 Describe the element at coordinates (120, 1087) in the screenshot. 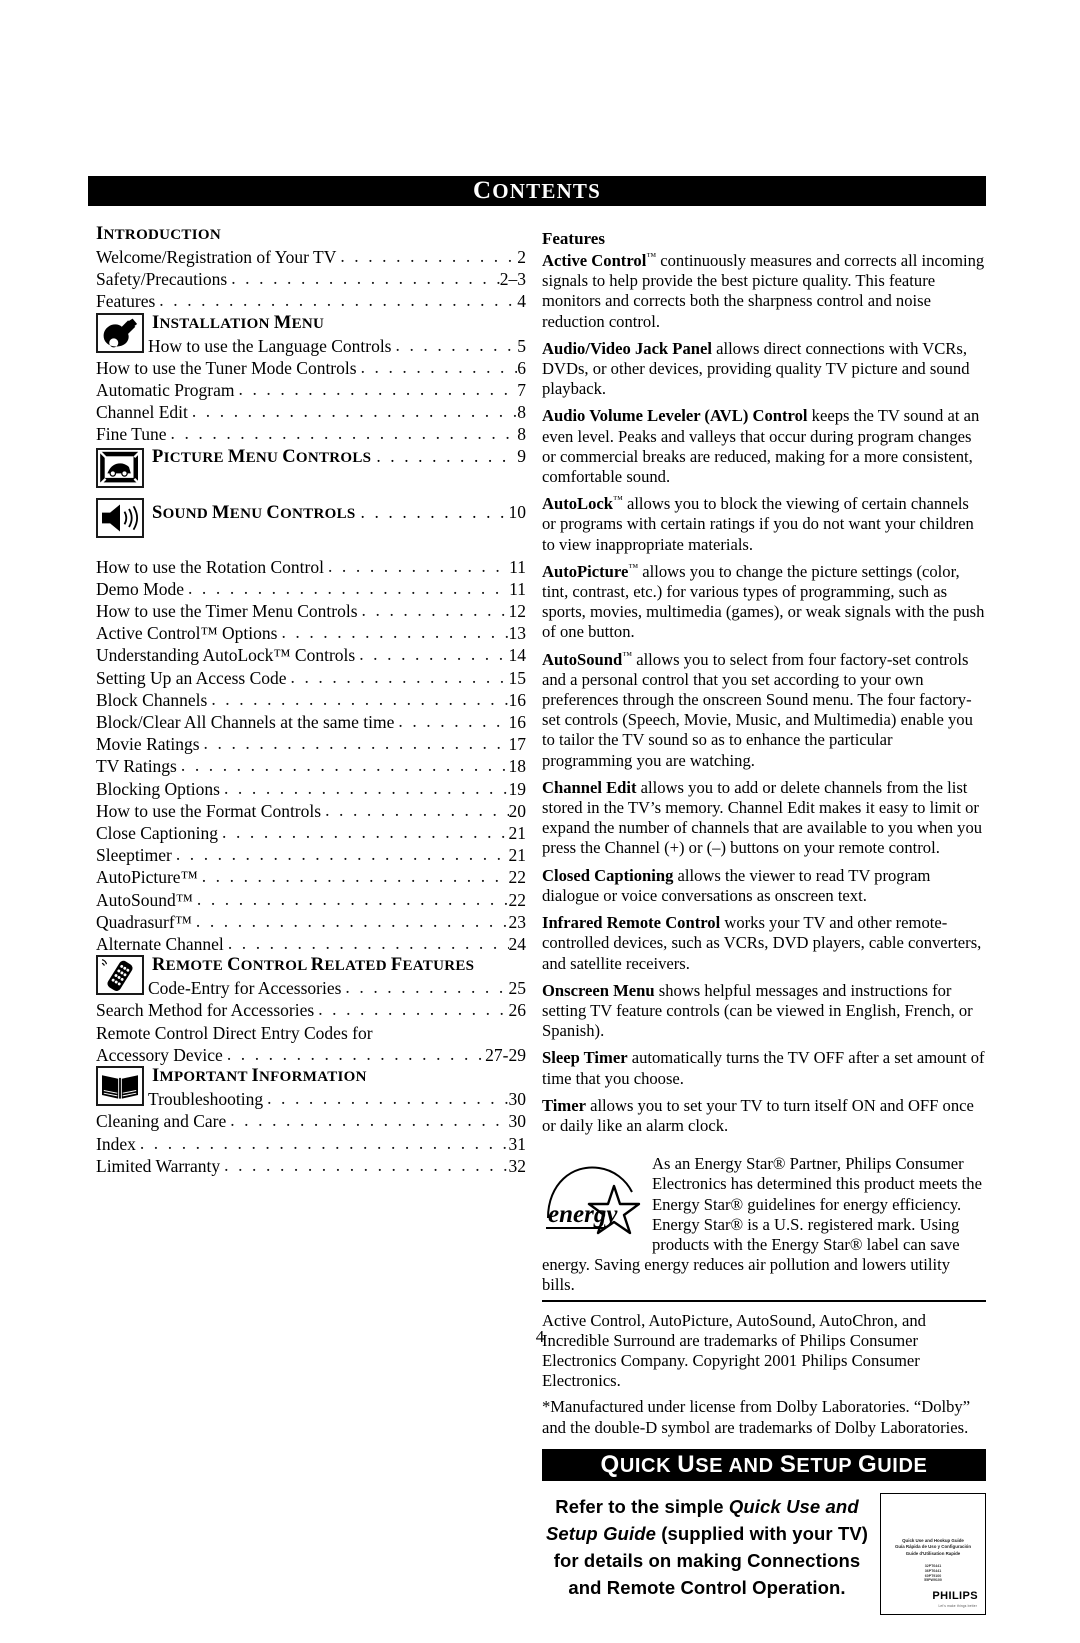

I see `book-icon-glyph` at that location.